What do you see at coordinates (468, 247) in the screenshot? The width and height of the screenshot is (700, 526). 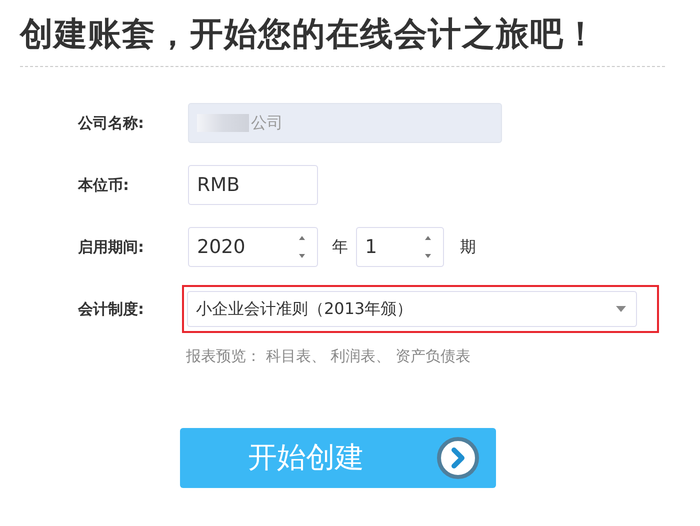 I see `unit-label: 期` at bounding box center [468, 247].